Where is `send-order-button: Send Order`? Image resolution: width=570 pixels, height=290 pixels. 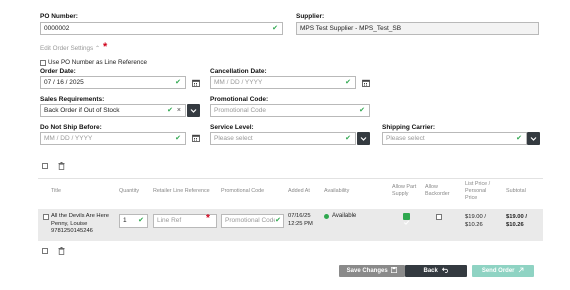 send-order-button: Send Order is located at coordinates (503, 271).